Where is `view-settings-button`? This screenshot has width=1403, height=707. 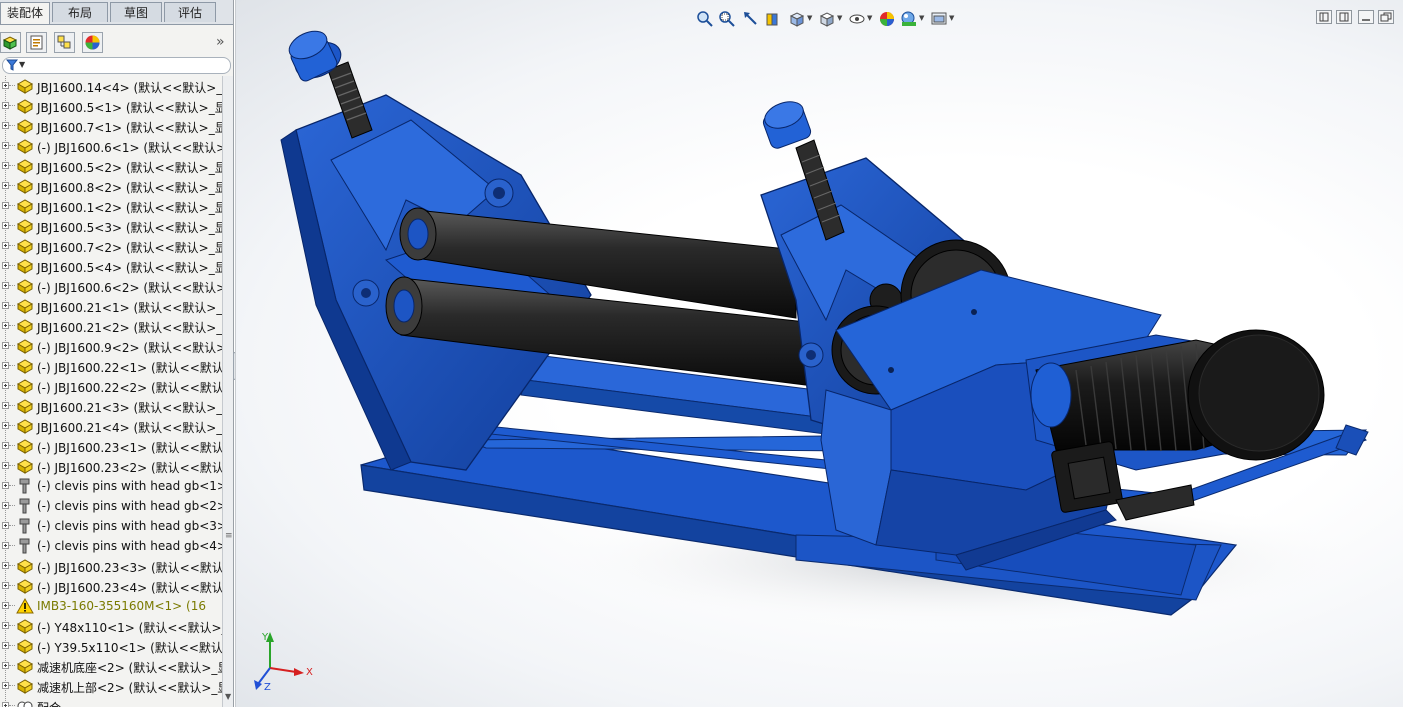 view-settings-button is located at coordinates (939, 19).